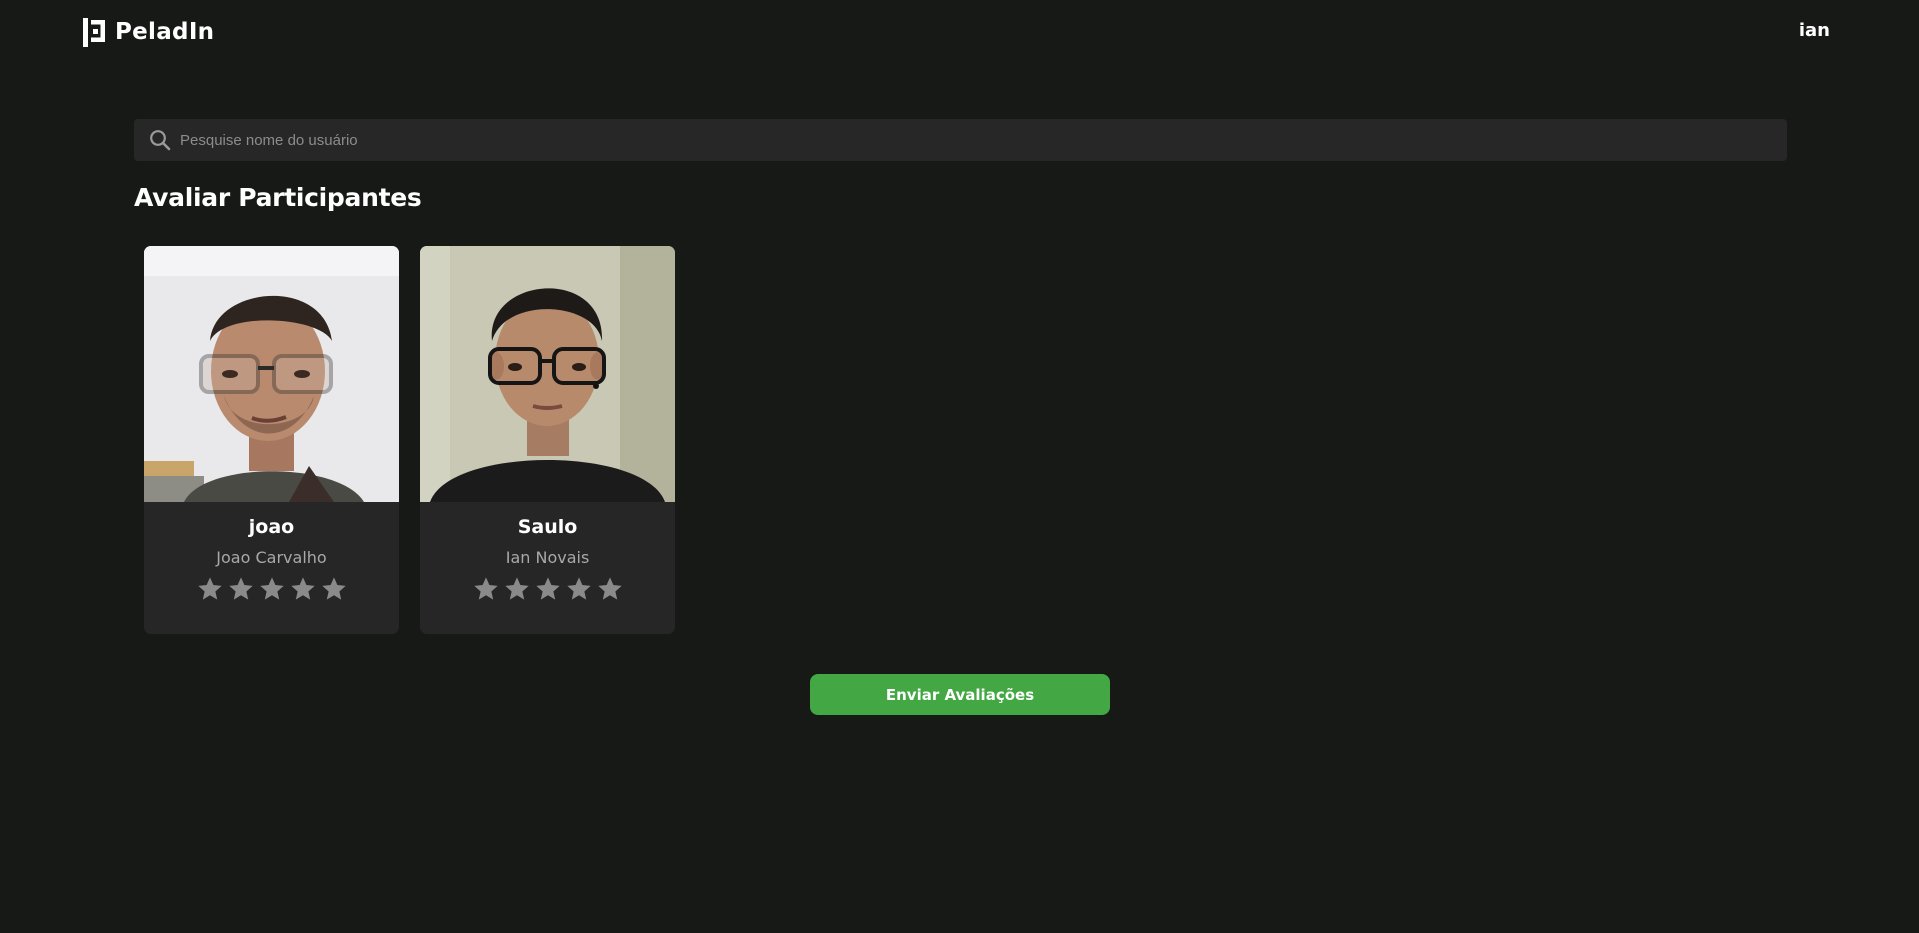  What do you see at coordinates (278, 197) in the screenshot?
I see `page-title: Avaliar Participantes` at bounding box center [278, 197].